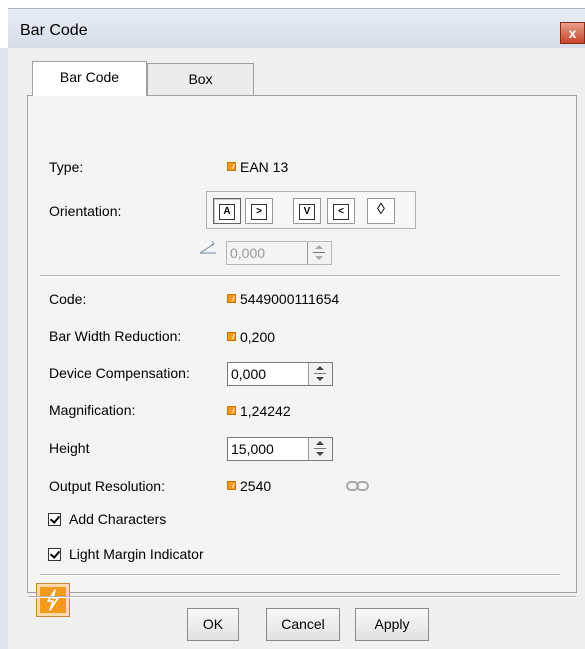 The width and height of the screenshot is (585, 649). I want to click on height-field: 15,000, so click(280, 449).